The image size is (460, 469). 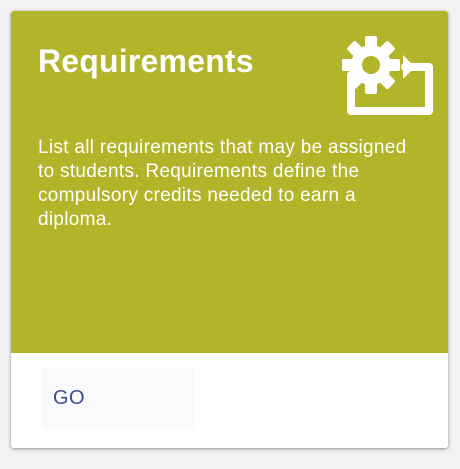 I want to click on go-button: GO, so click(x=118, y=398).